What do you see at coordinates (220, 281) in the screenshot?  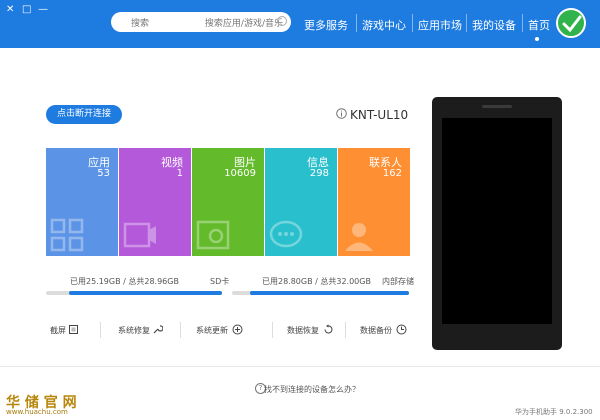 I see `sd-storage-label: SD卡` at bounding box center [220, 281].